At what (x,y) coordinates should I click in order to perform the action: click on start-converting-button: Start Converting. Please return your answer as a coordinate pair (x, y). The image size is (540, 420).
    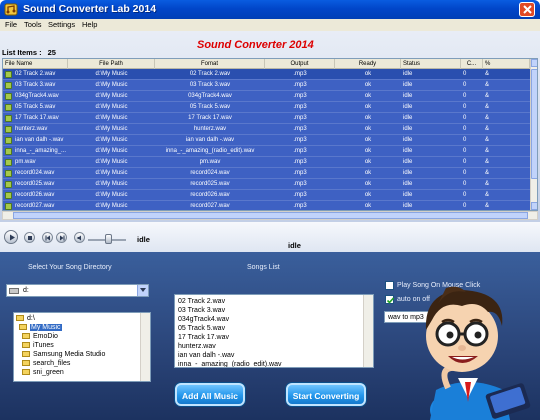
    Looking at the image, I should click on (326, 394).